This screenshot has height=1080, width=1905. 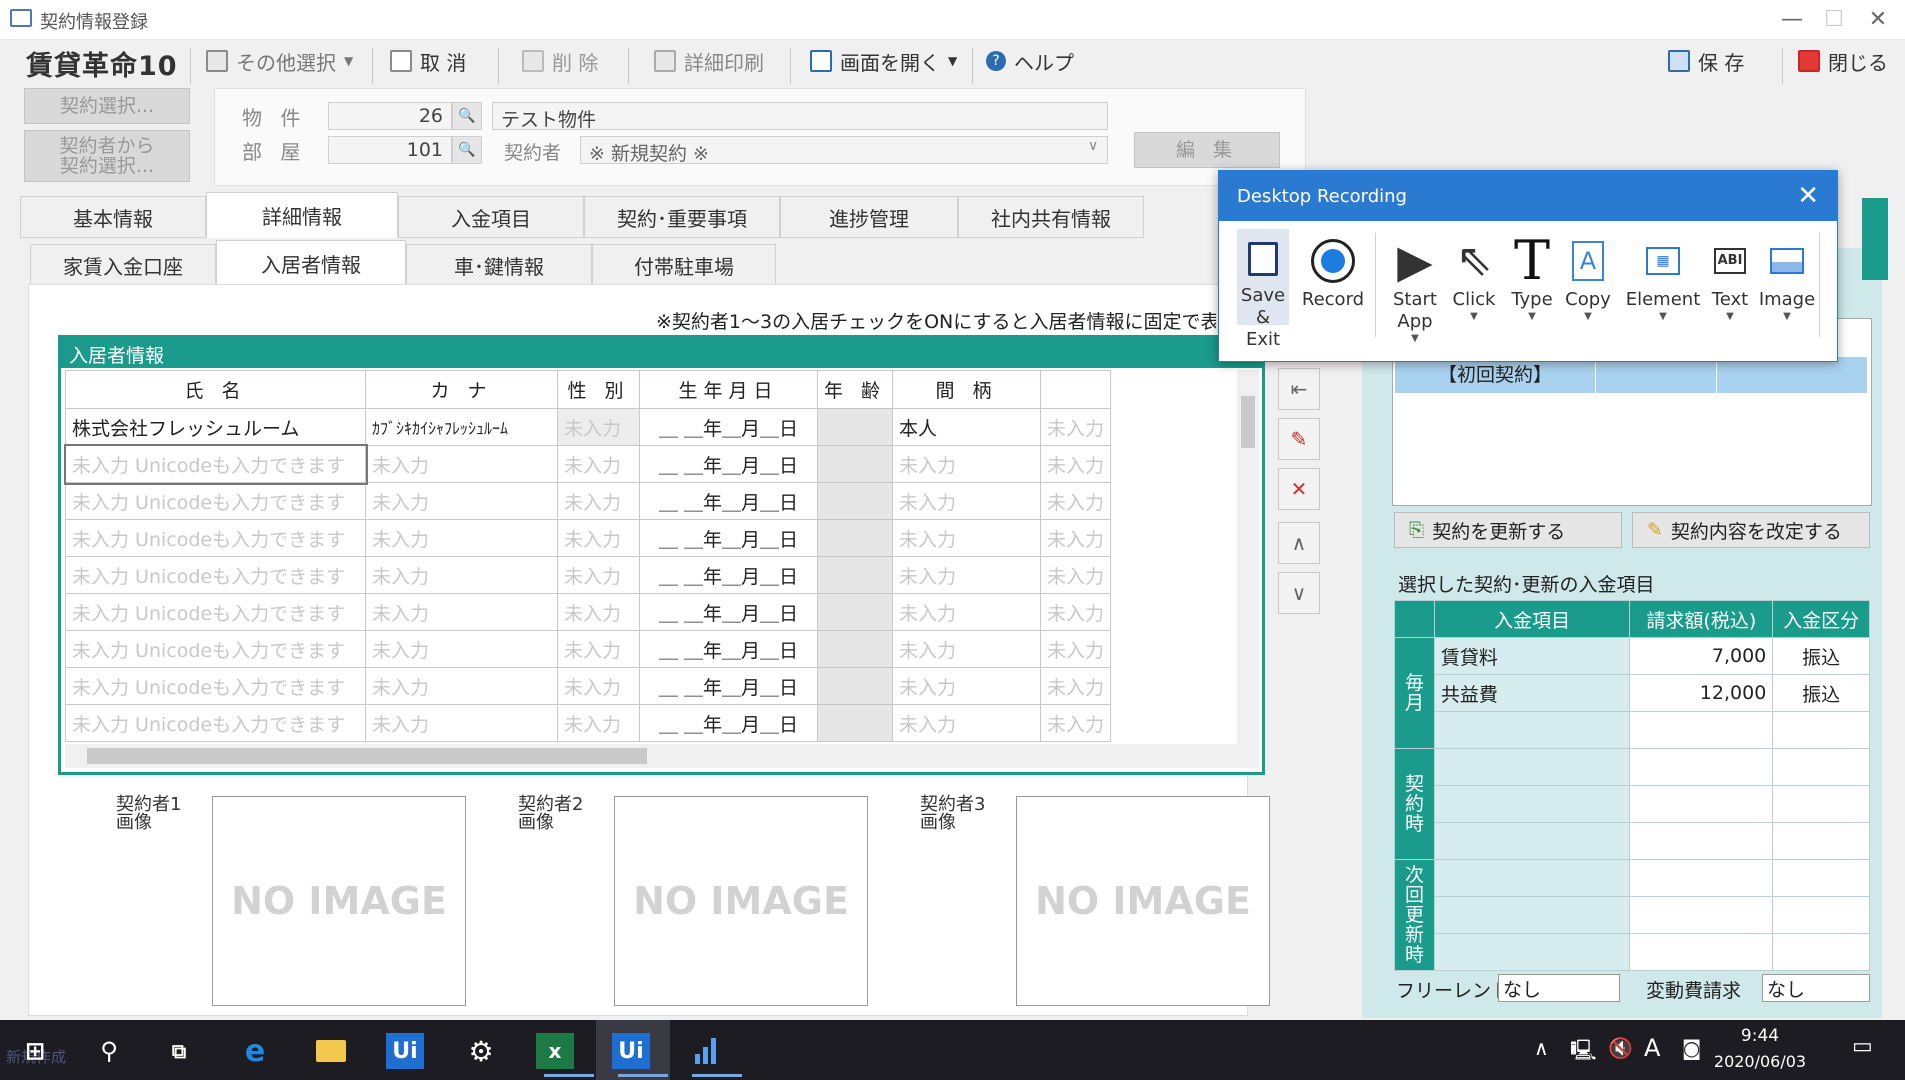 What do you see at coordinates (1878, 20) in the screenshot?
I see `close-window-button: ✕` at bounding box center [1878, 20].